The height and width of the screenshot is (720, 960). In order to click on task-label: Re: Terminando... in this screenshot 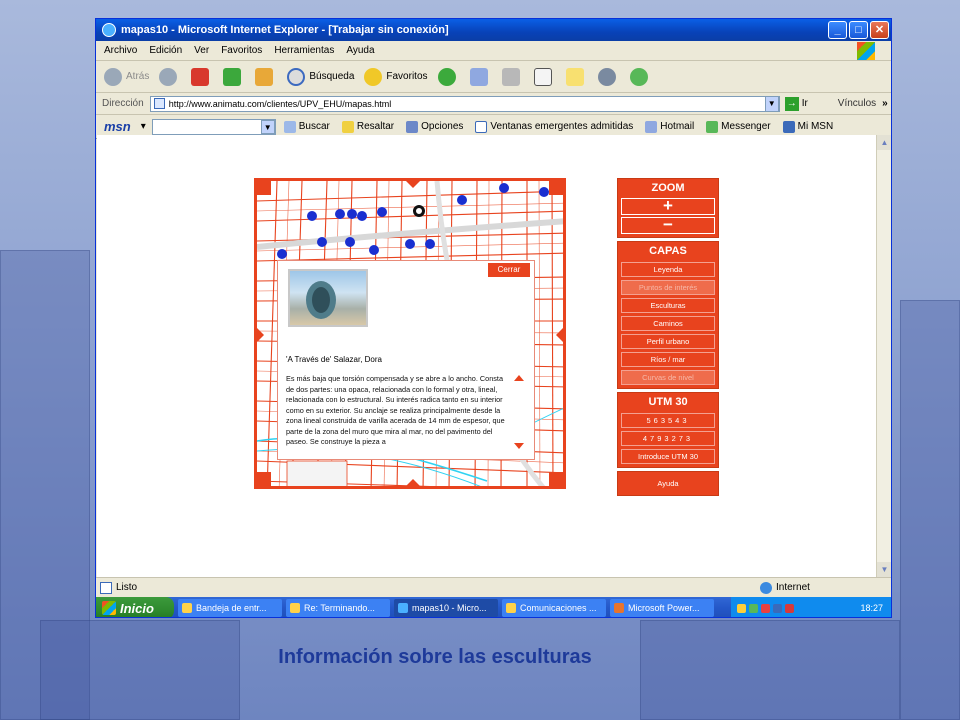, I will do `click(339, 608)`.